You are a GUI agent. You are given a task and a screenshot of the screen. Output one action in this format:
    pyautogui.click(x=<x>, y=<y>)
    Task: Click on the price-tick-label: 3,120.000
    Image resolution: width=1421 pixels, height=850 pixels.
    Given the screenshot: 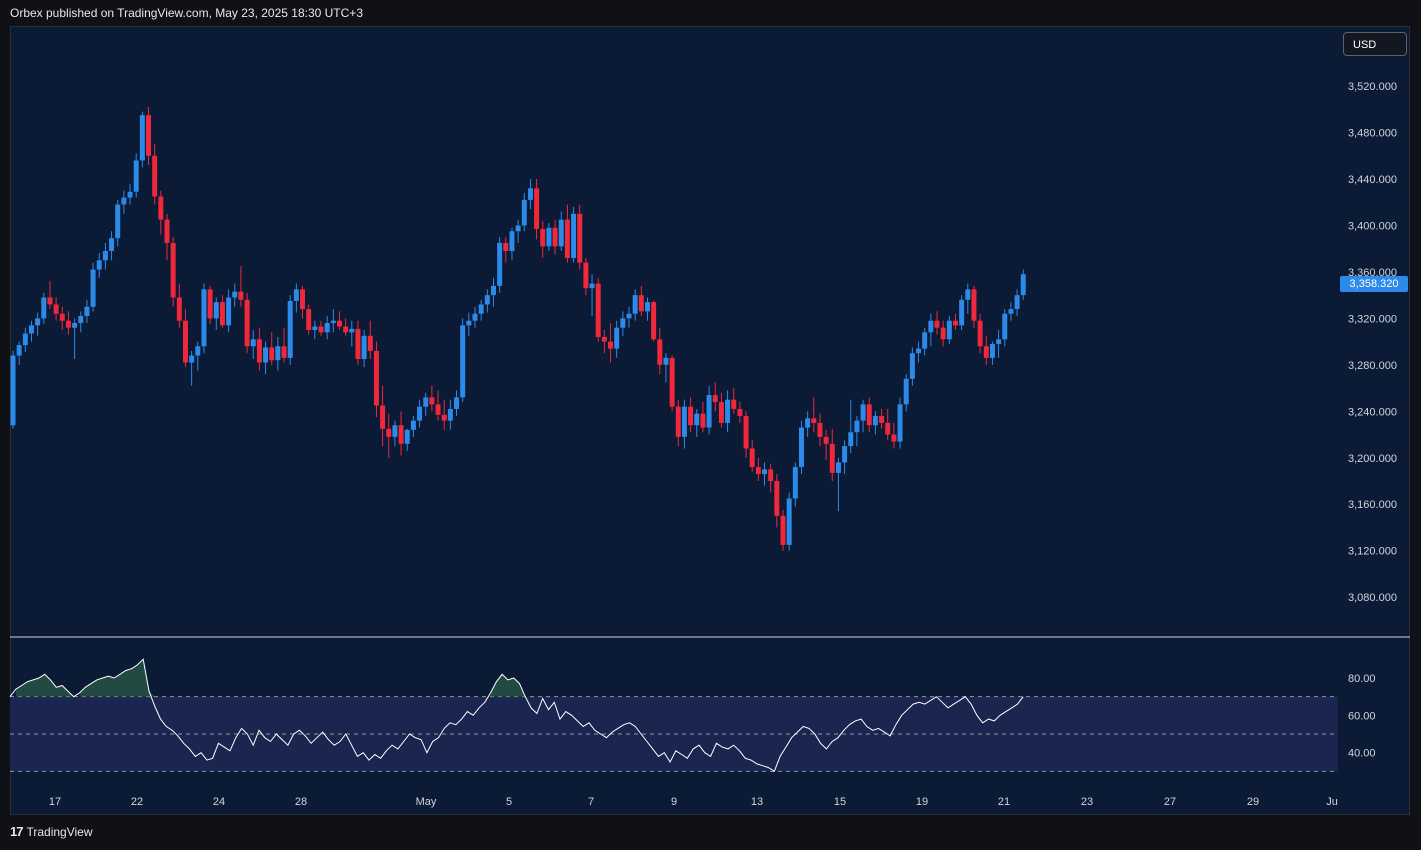 What is the action you would take?
    pyautogui.click(x=1372, y=552)
    